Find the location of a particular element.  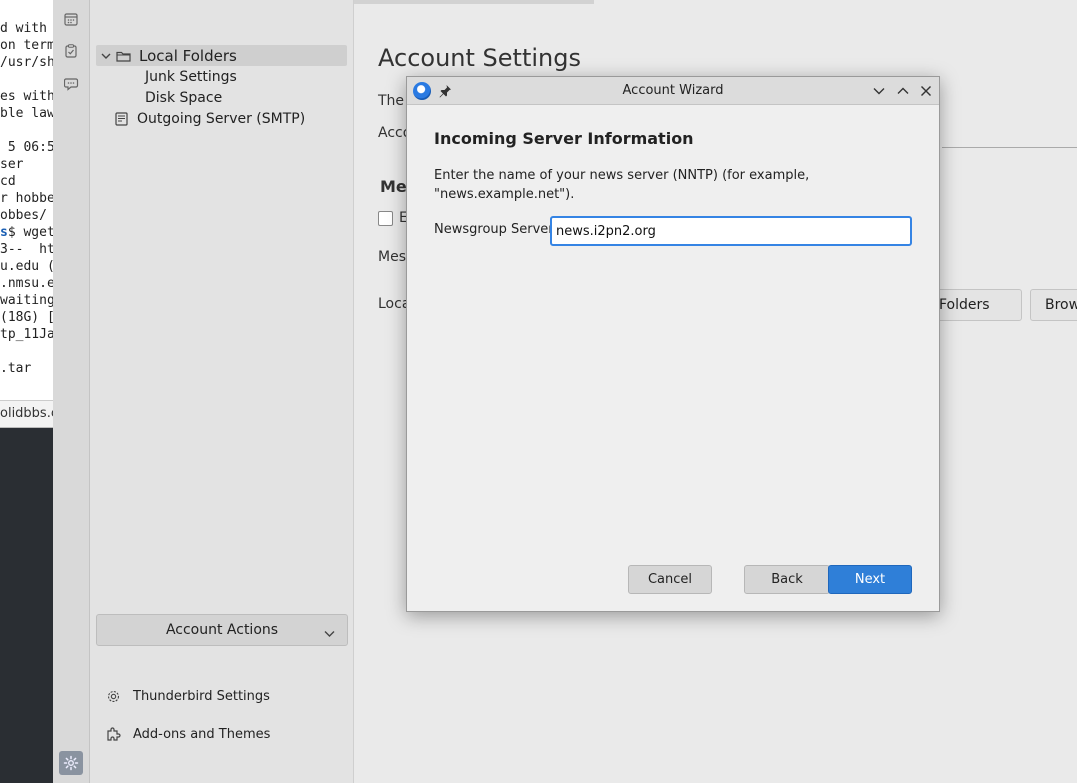

terminal-line: r hobbe is located at coordinates (26, 198).